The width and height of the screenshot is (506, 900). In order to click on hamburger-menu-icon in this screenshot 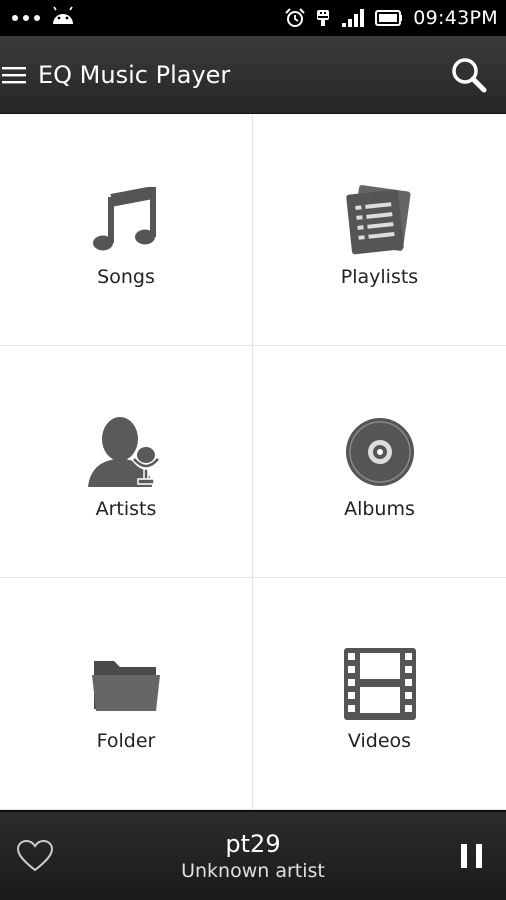, I will do `click(15, 75)`.